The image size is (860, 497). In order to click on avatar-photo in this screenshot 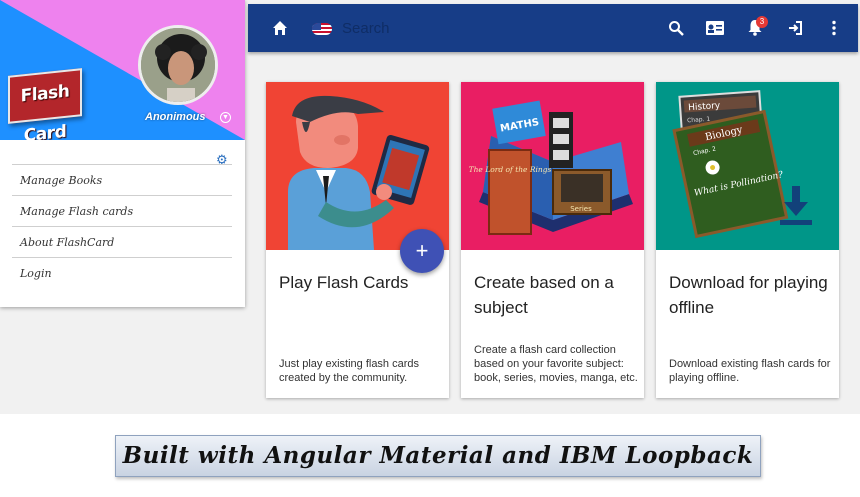, I will do `click(178, 65)`.